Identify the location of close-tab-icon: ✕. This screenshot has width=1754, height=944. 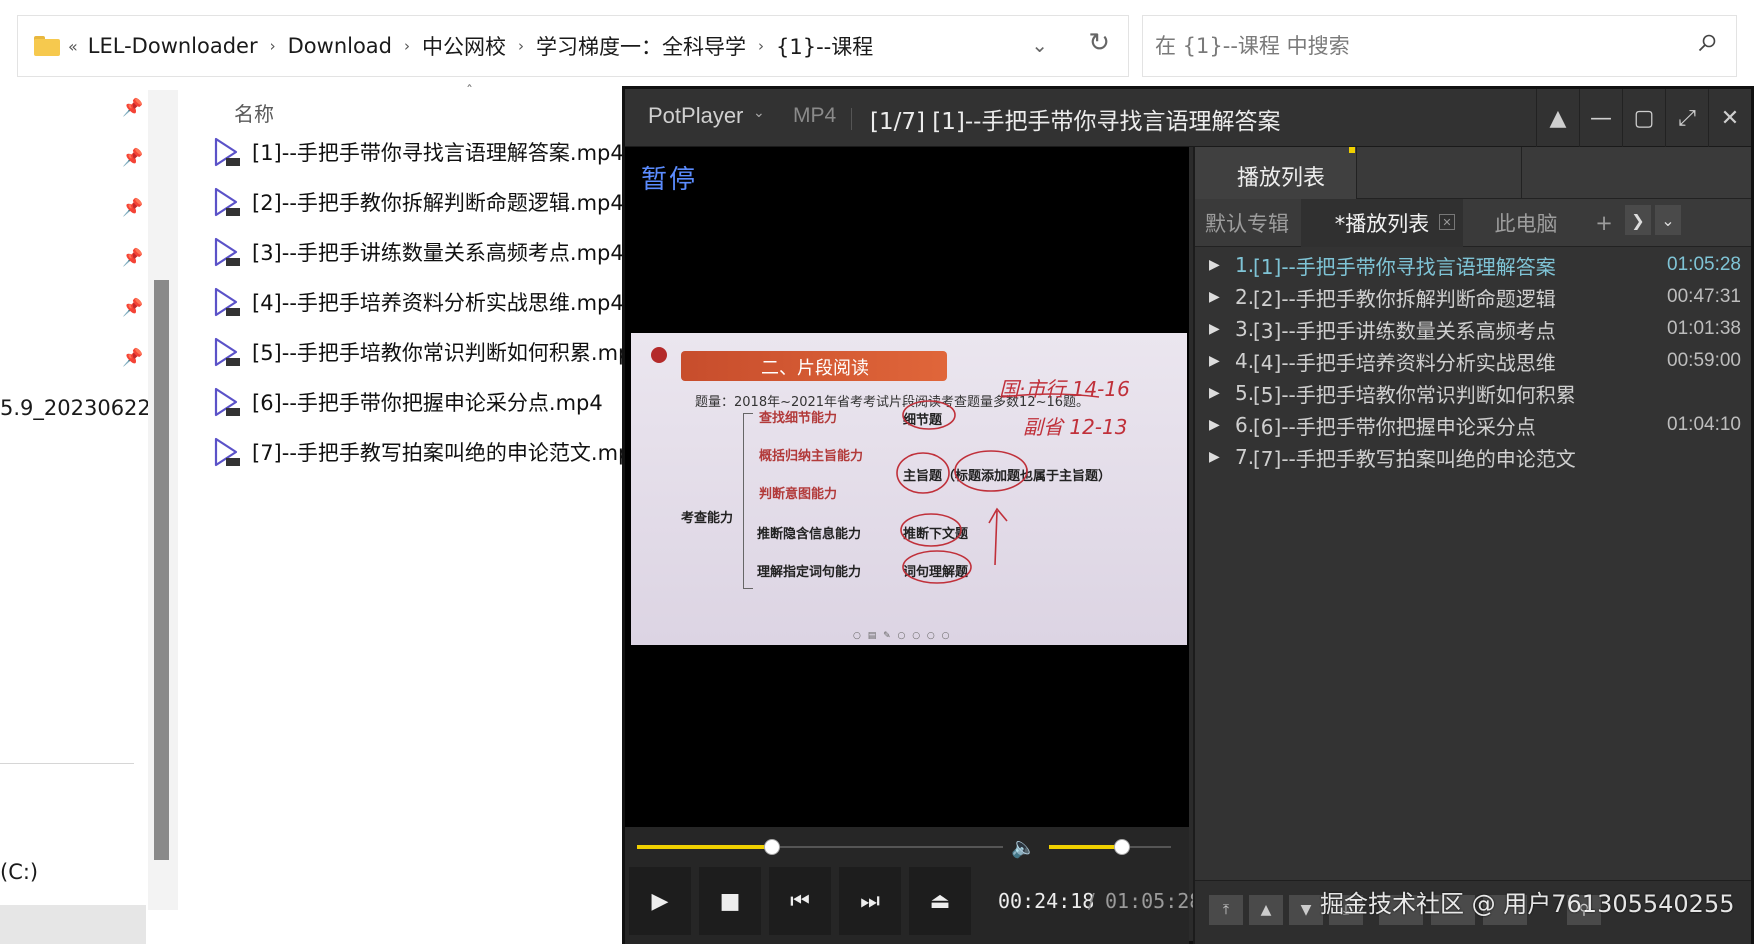
(1447, 222).